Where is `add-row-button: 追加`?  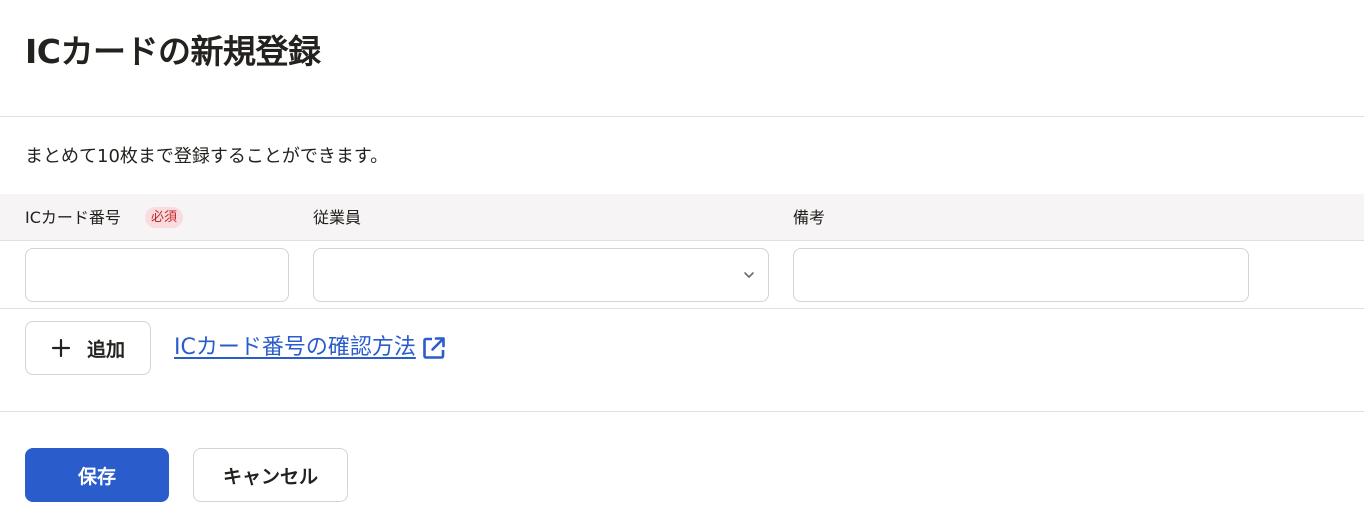 add-row-button: 追加 is located at coordinates (88, 348).